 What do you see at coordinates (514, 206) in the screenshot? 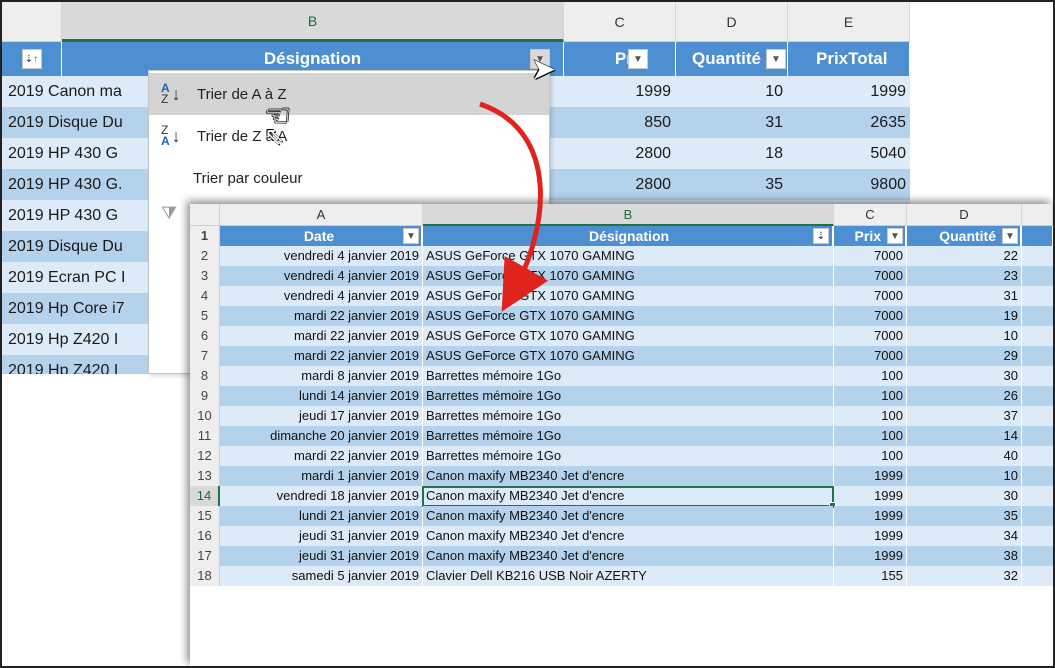
I see `annotation-arrow` at bounding box center [514, 206].